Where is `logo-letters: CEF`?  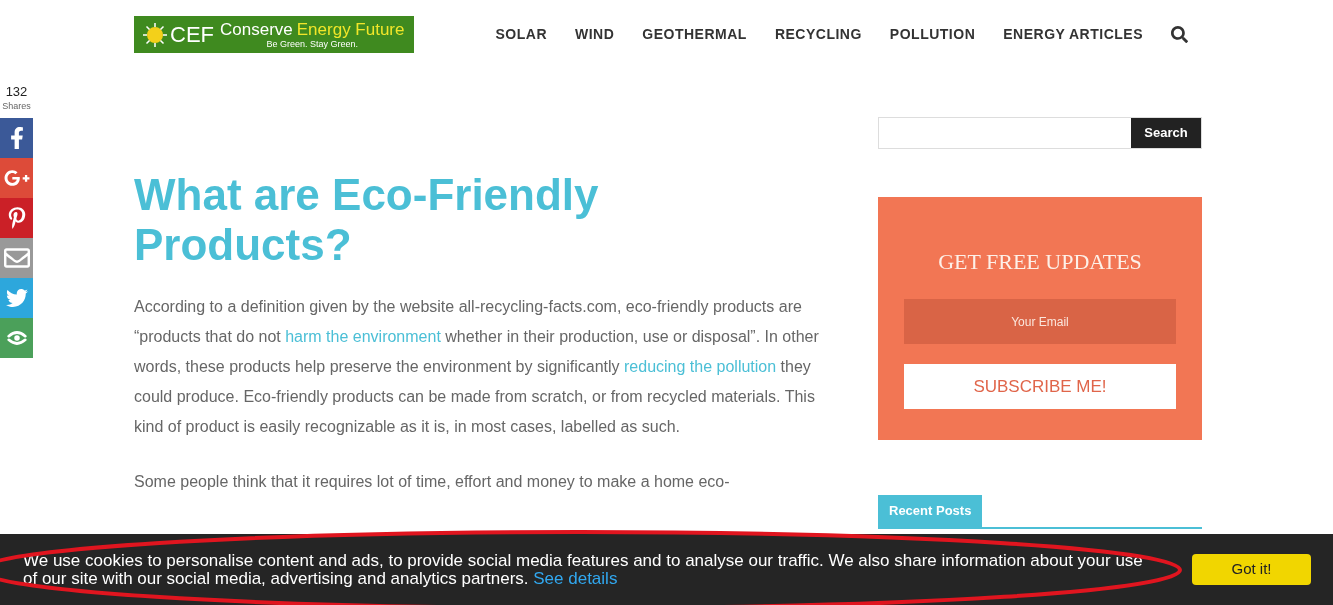 logo-letters: CEF is located at coordinates (192, 34).